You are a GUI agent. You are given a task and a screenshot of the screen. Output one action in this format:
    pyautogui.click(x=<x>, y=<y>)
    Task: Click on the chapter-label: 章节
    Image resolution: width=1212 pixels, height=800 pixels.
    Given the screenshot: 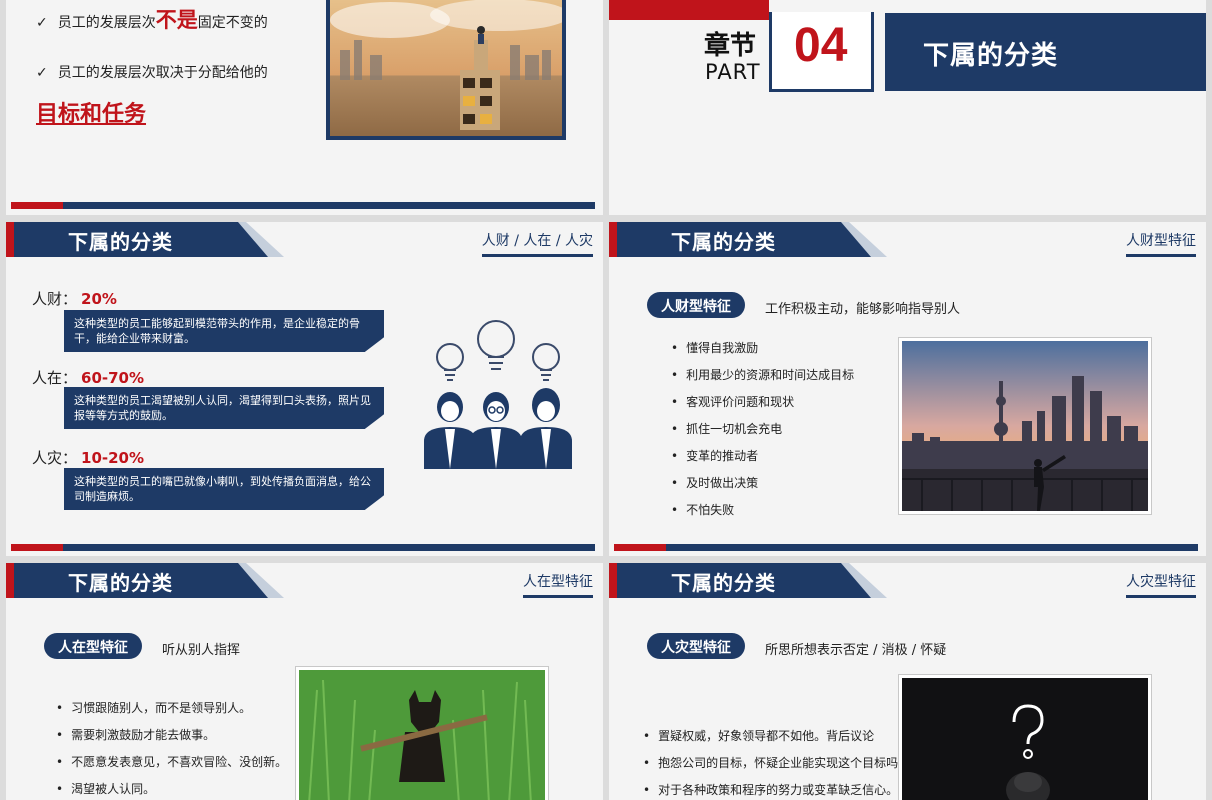 What is the action you would take?
    pyautogui.click(x=730, y=46)
    